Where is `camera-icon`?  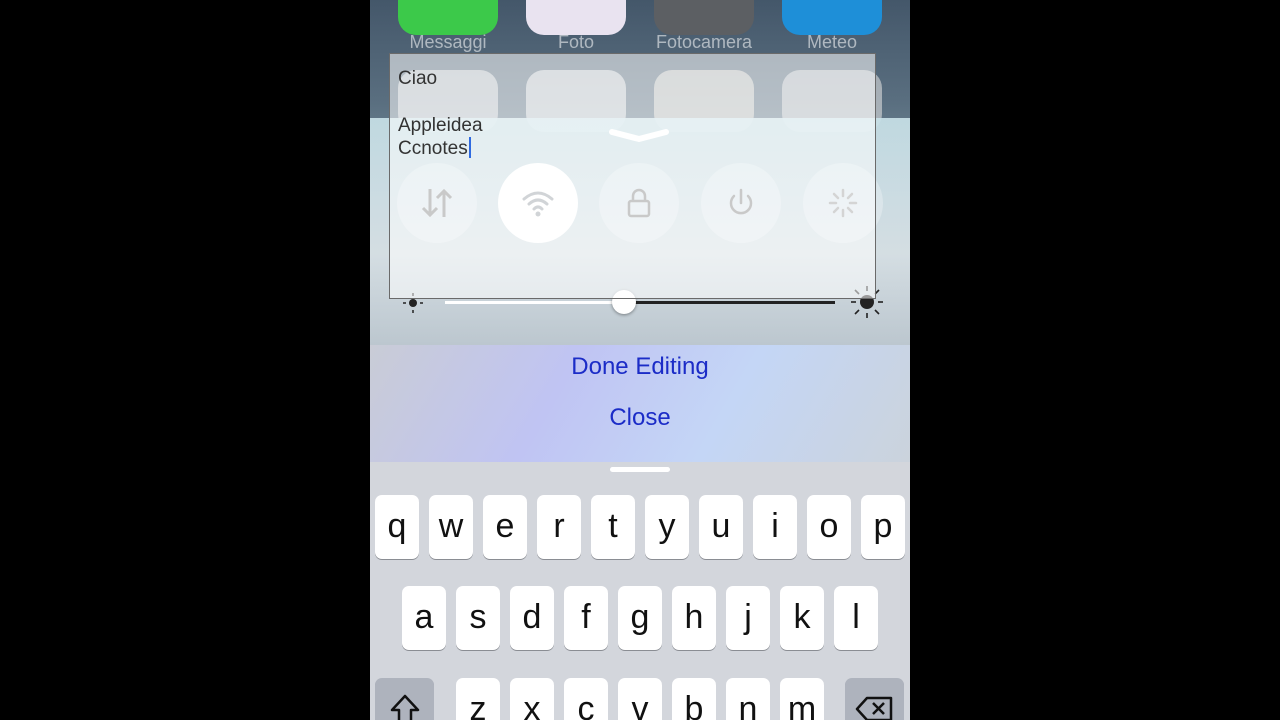 camera-icon is located at coordinates (704, 17).